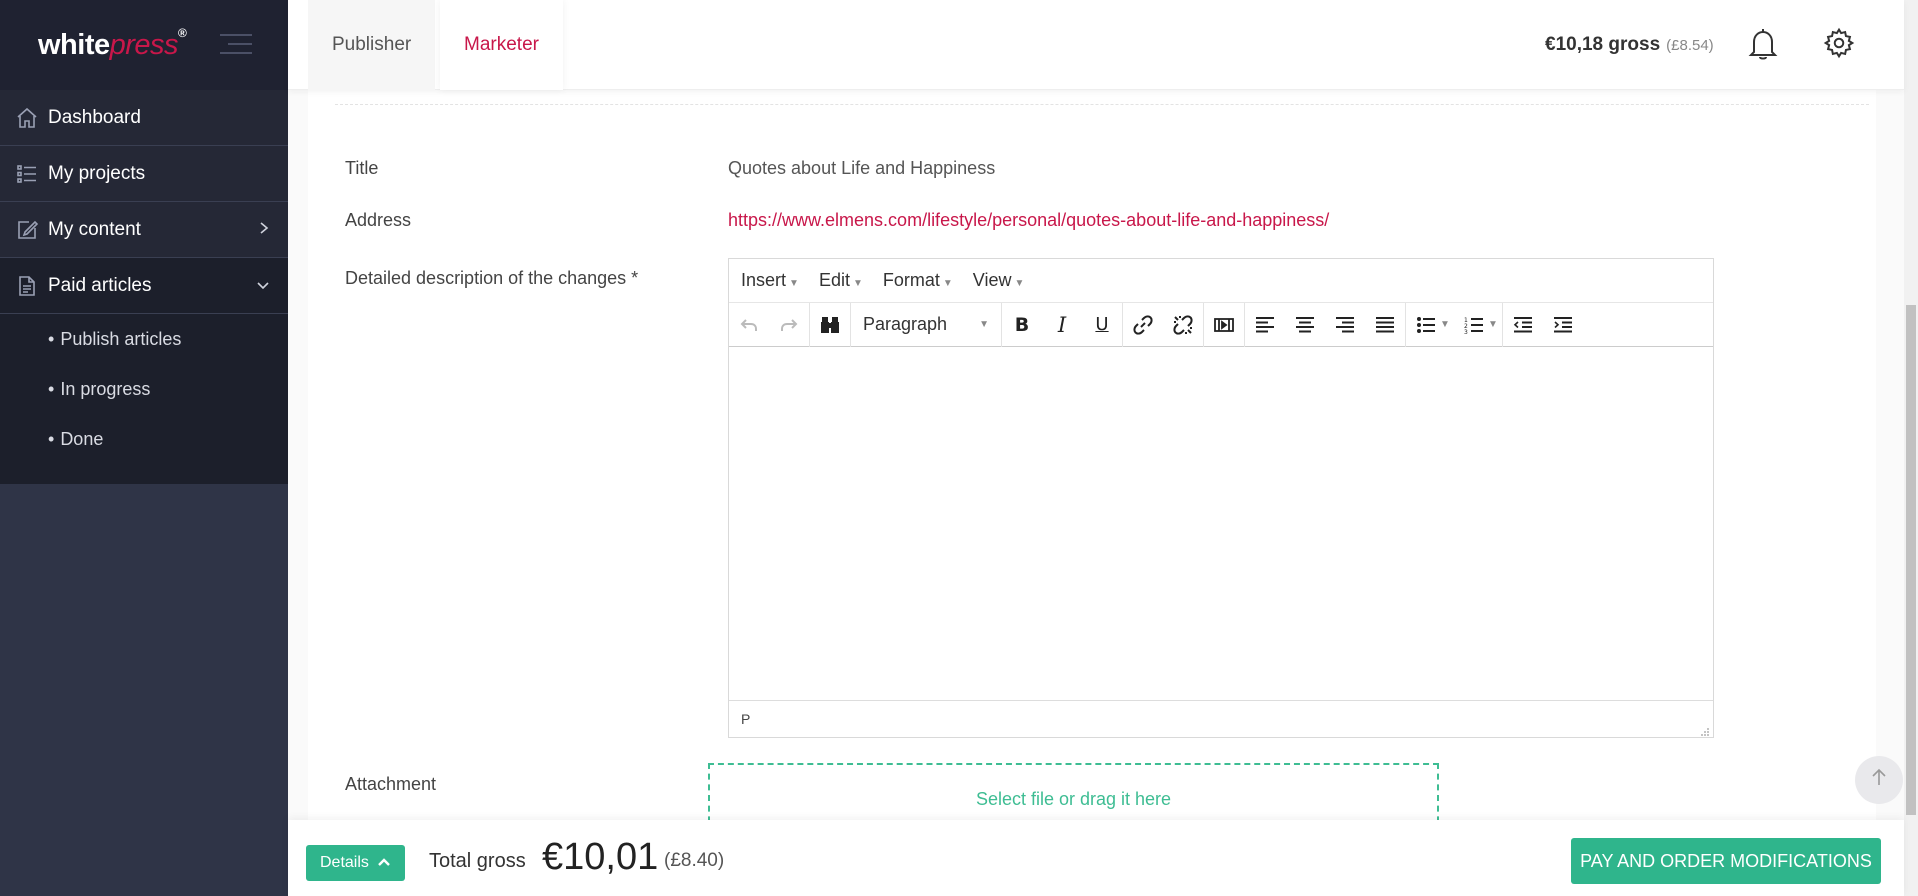 The image size is (1918, 896). What do you see at coordinates (999, 280) in the screenshot?
I see `menu-view: View ▼` at bounding box center [999, 280].